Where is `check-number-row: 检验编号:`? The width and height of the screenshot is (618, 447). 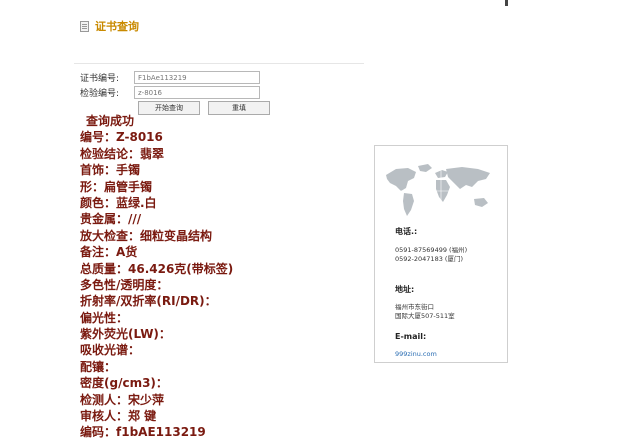 check-number-row: 检验编号: is located at coordinates (170, 92).